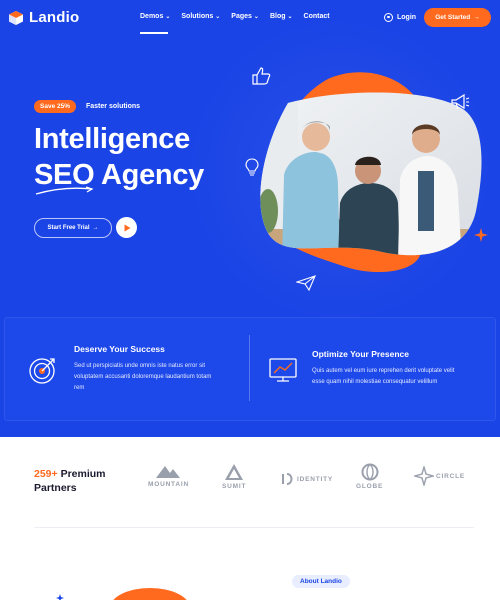 Image resolution: width=500 pixels, height=600 pixels. Describe the element at coordinates (261, 76) in the screenshot. I see `thumbs-up-icon` at that location.